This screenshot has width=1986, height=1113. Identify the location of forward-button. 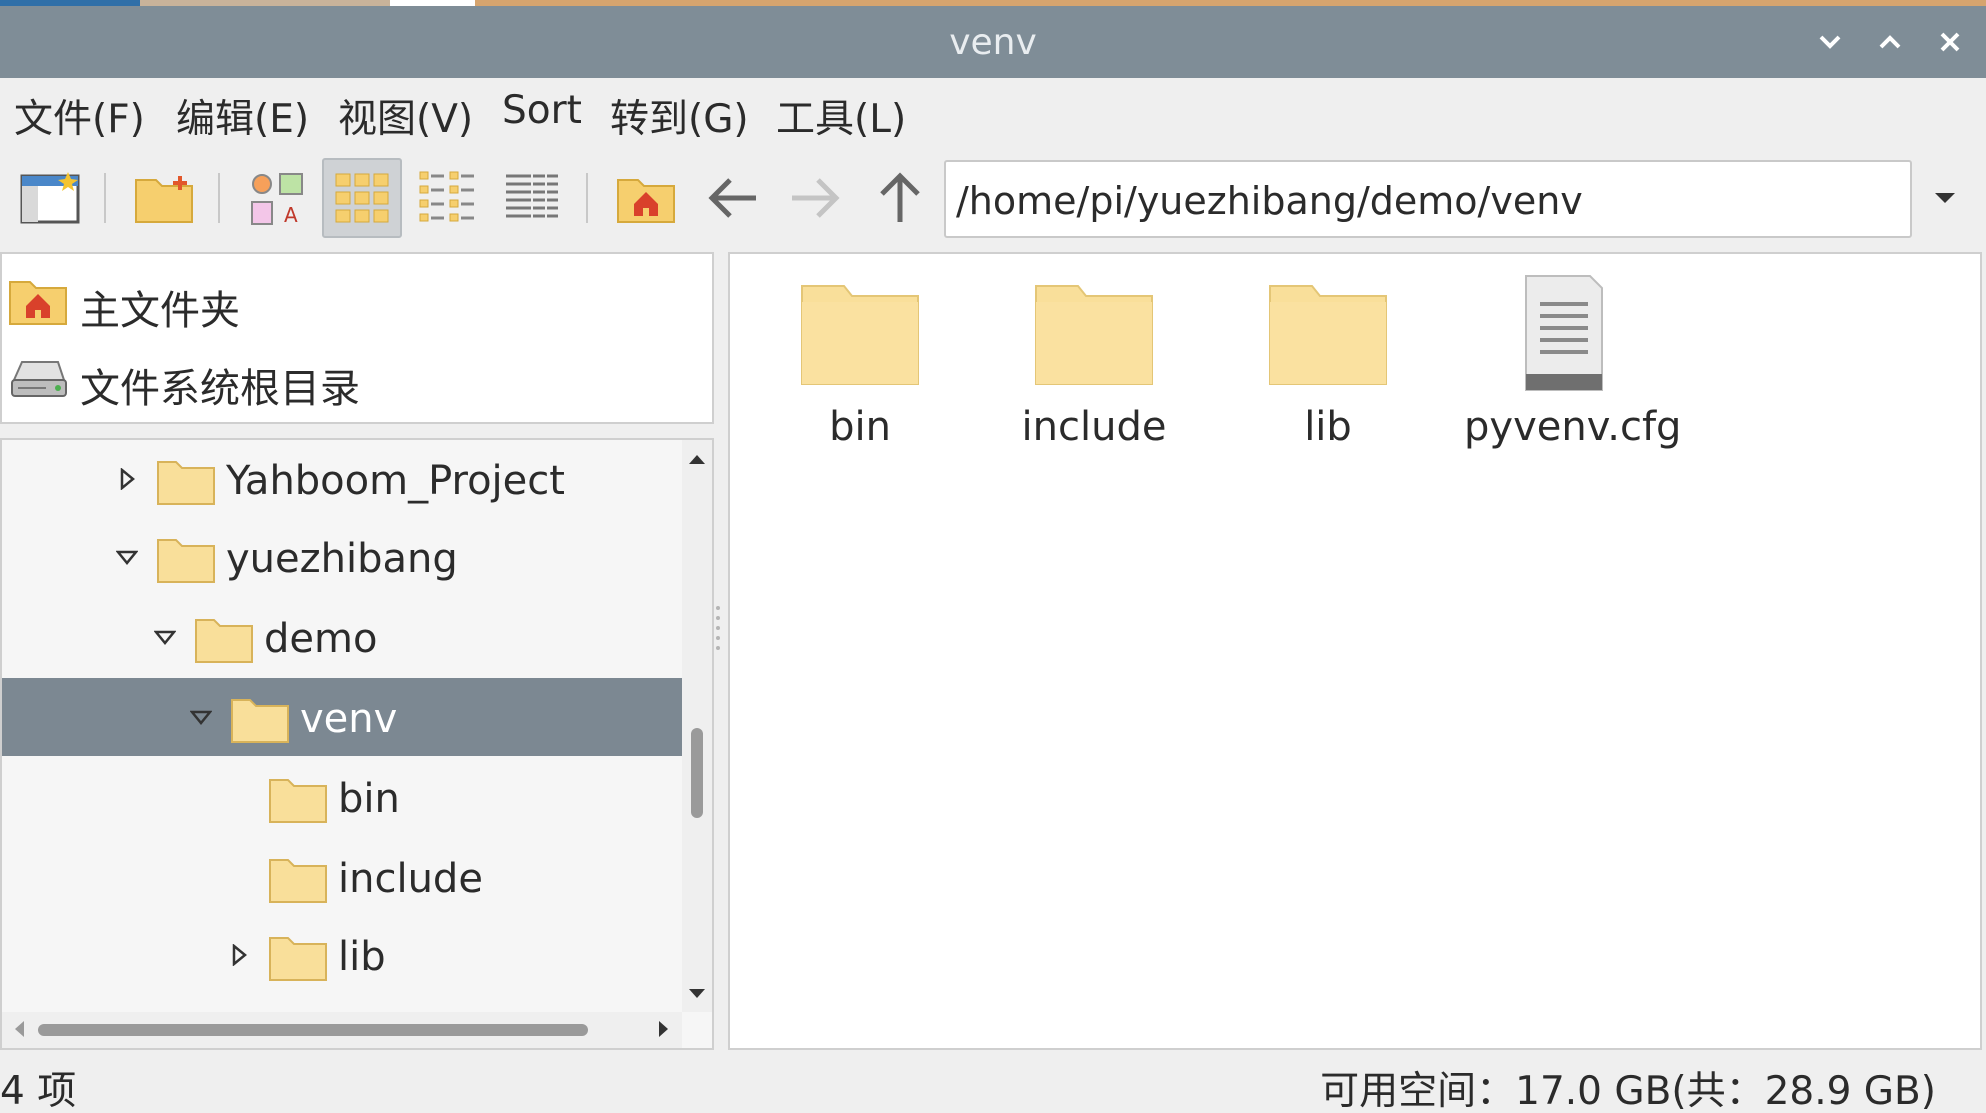
(816, 198).